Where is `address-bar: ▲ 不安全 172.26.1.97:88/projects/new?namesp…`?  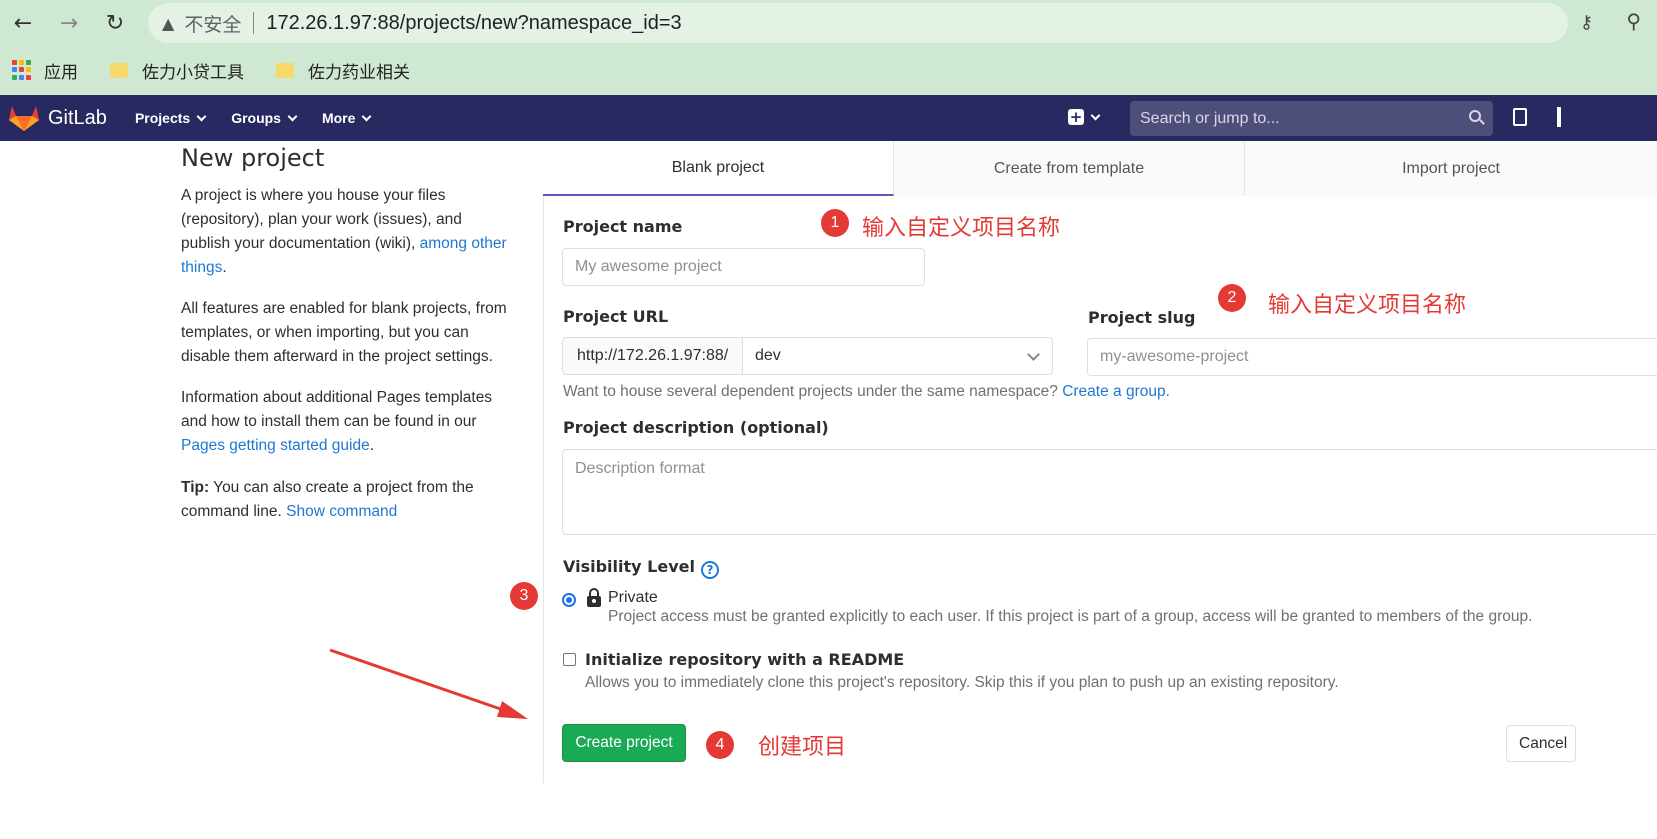
address-bar: ▲ 不安全 172.26.1.97:88/projects/new?namesp… is located at coordinates (858, 23).